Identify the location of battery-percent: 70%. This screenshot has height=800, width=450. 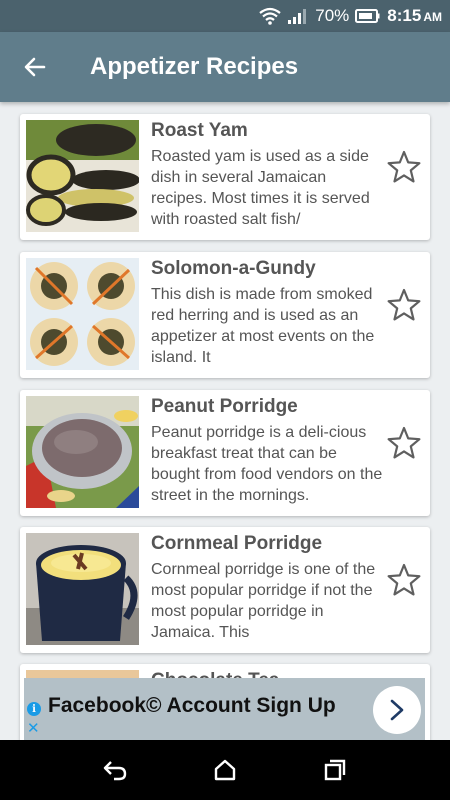
(332, 15).